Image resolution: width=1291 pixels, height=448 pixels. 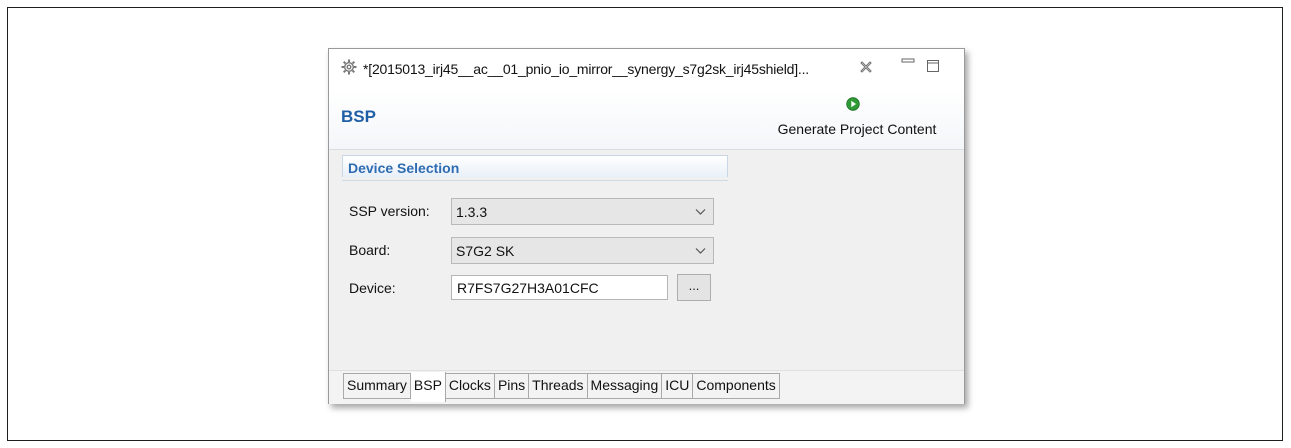 I want to click on board-label: Board:, so click(x=370, y=250).